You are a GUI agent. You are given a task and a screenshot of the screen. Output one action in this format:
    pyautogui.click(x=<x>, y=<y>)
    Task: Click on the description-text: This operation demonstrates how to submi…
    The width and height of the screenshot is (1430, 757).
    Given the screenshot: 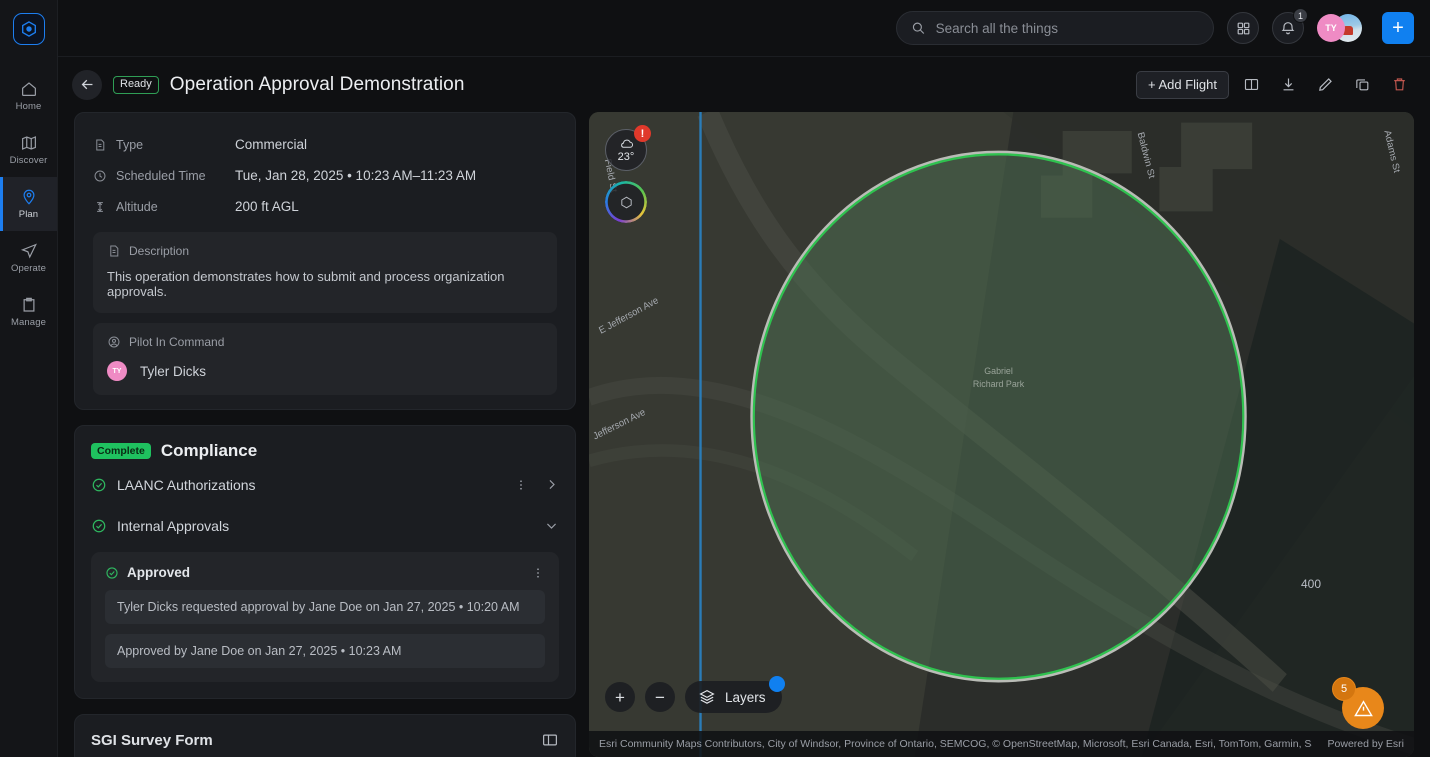 What is the action you would take?
    pyautogui.click(x=306, y=284)
    